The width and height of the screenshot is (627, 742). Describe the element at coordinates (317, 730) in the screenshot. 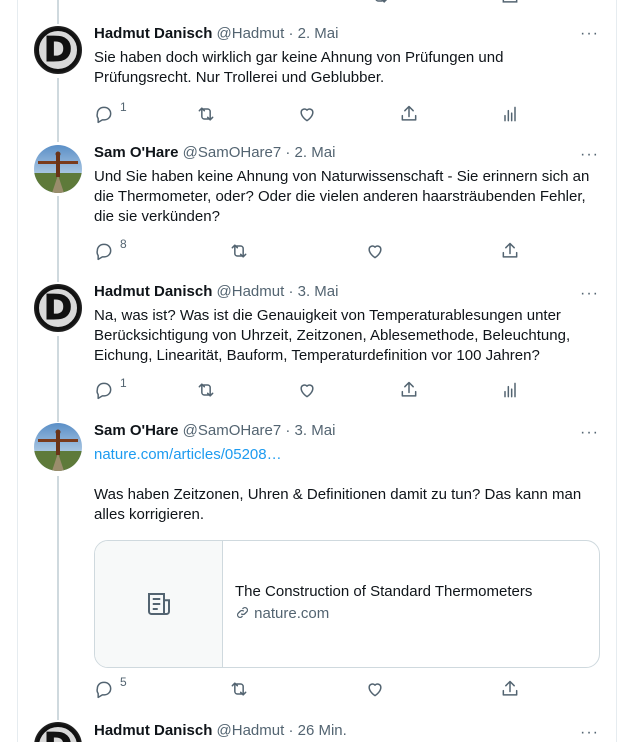

I see `tweet-date: · 26 Min.` at that location.